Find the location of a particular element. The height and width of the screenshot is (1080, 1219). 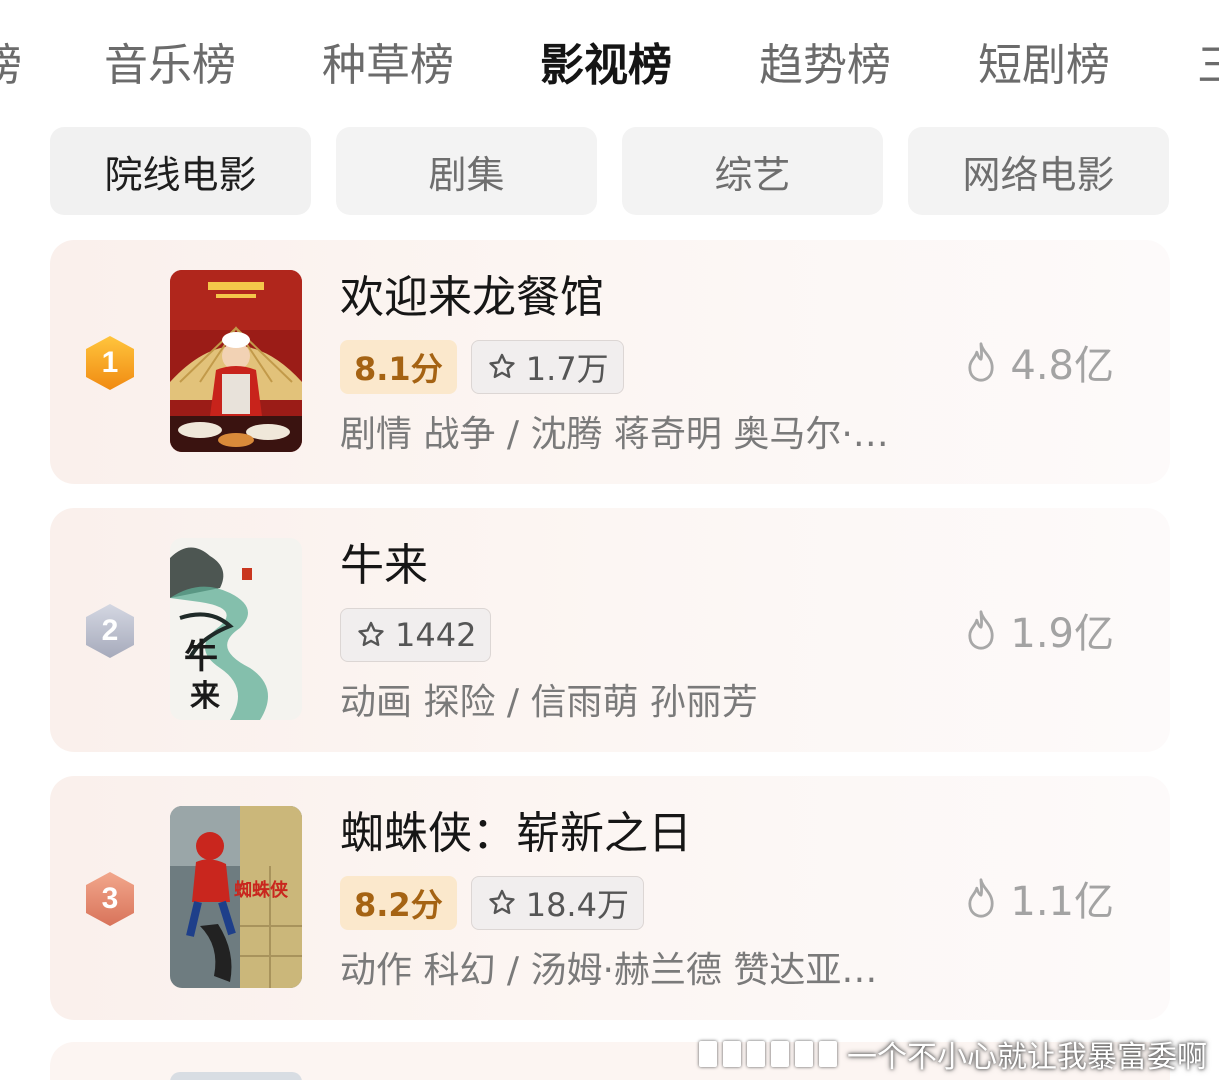

sub-tab-variety: 综艺 is located at coordinates (752, 171).